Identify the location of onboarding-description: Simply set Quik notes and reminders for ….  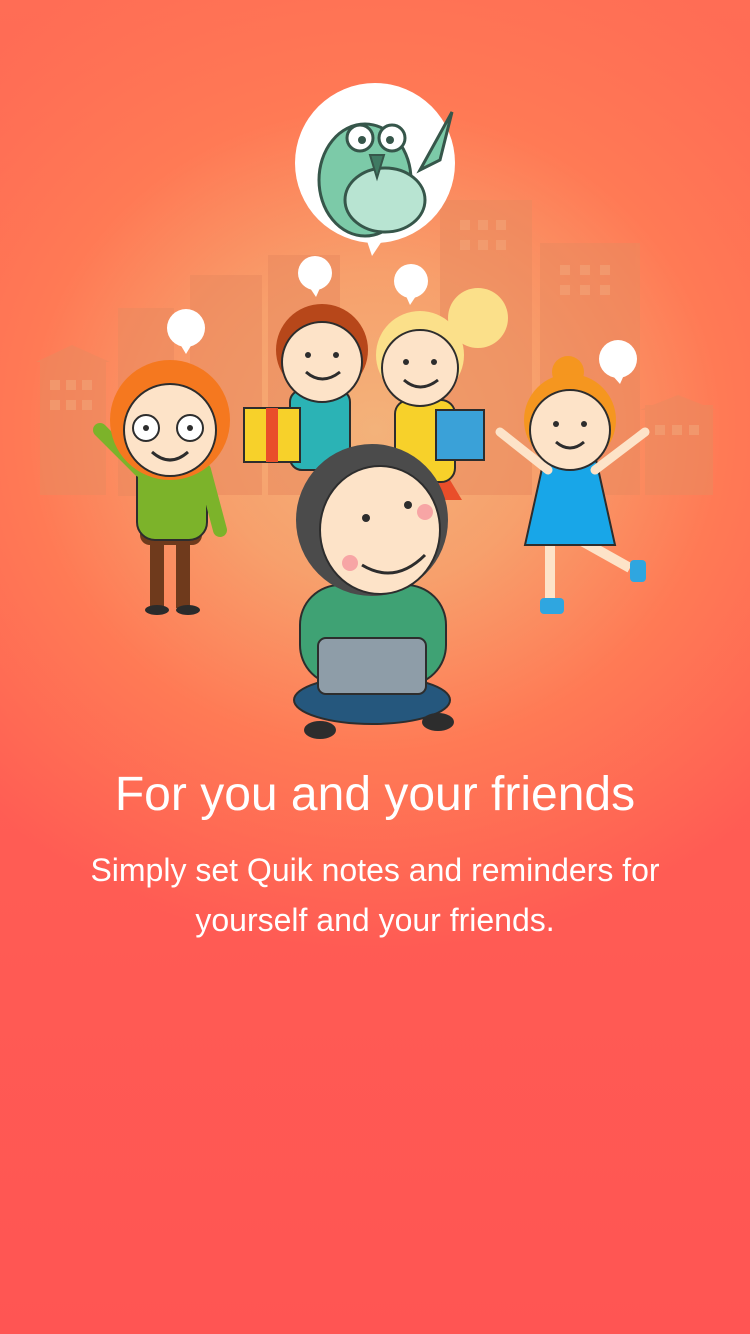
(375, 895).